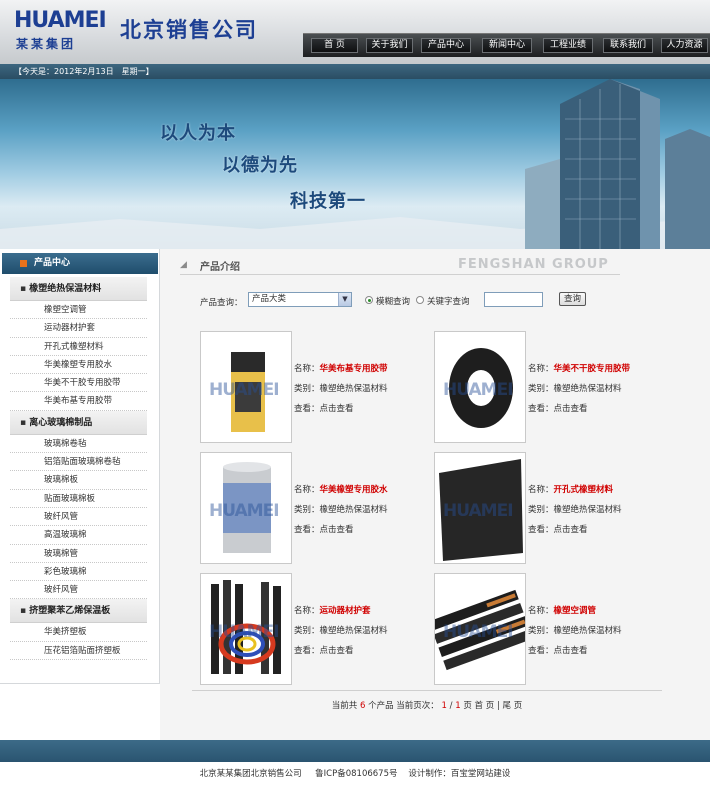 This screenshot has width=710, height=789. Describe the element at coordinates (592, 369) in the screenshot. I see `product-name: 华美不干胶专用胶带` at that location.